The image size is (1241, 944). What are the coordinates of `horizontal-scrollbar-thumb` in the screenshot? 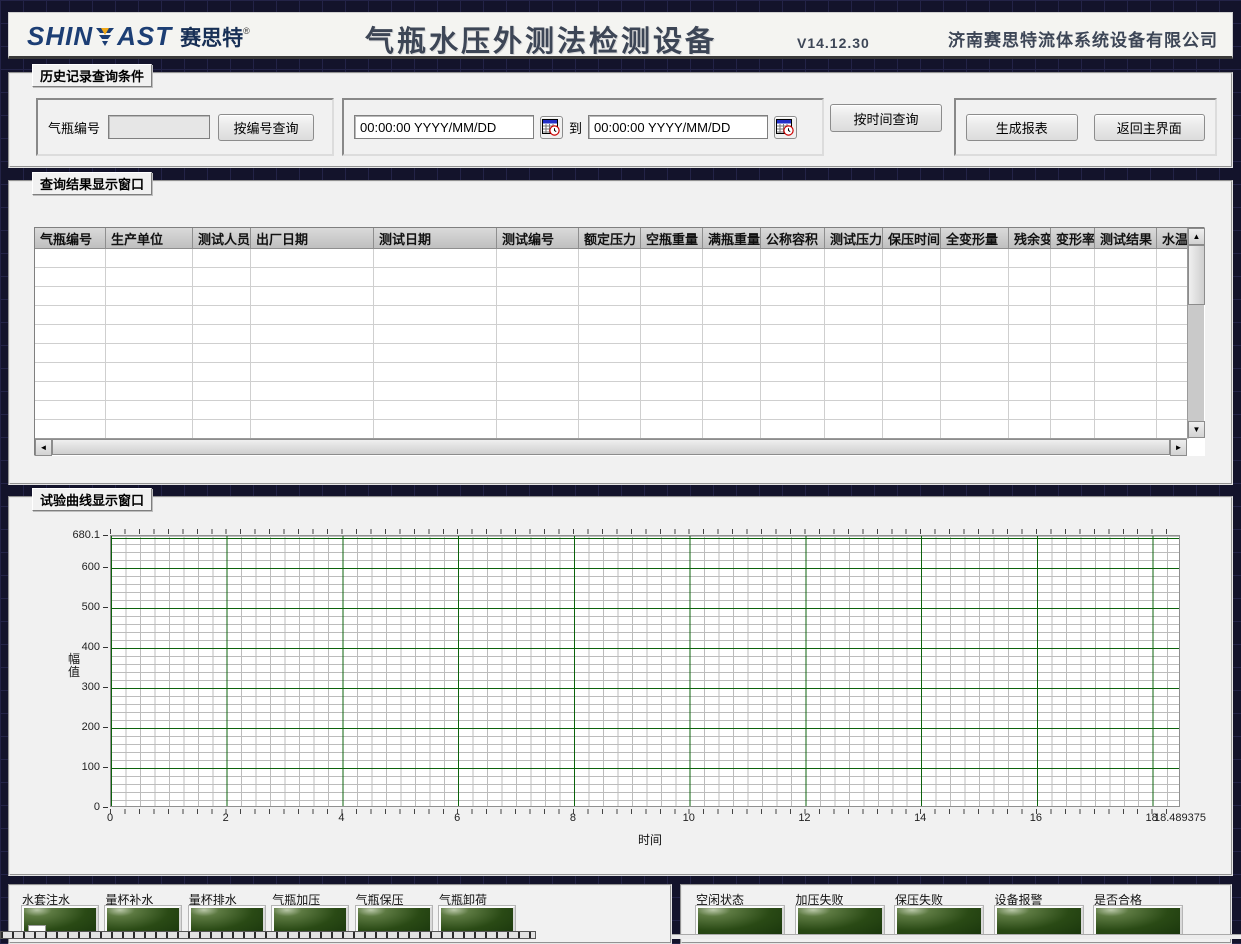 It's located at (611, 447).